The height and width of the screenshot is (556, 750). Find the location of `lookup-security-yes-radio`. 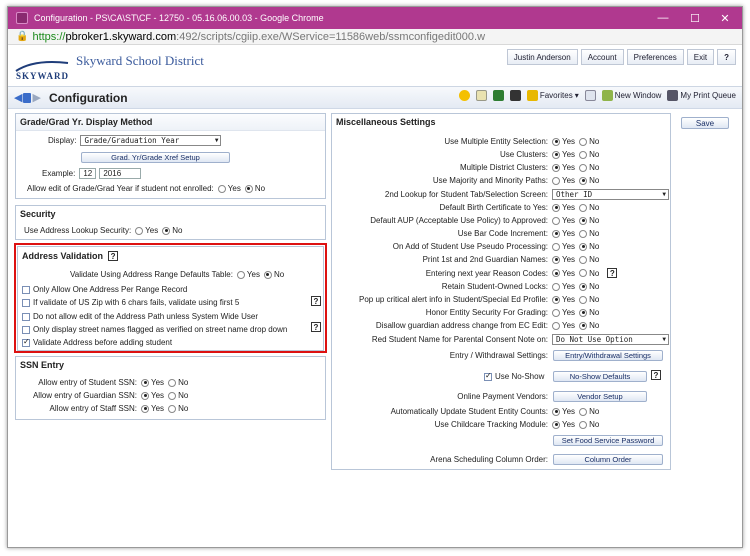

lookup-security-yes-radio is located at coordinates (139, 230).